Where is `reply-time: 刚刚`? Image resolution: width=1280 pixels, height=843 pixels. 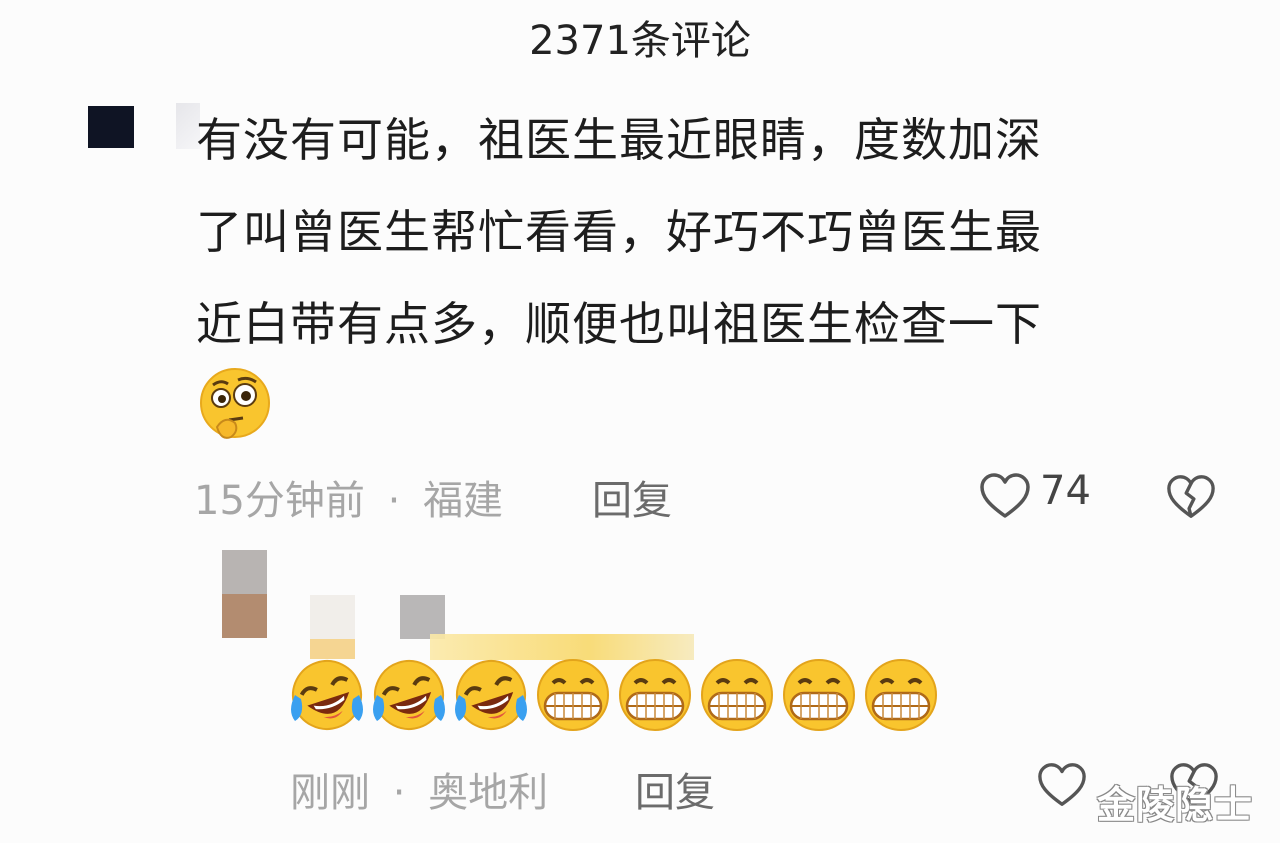 reply-time: 刚刚 is located at coordinates (330, 793).